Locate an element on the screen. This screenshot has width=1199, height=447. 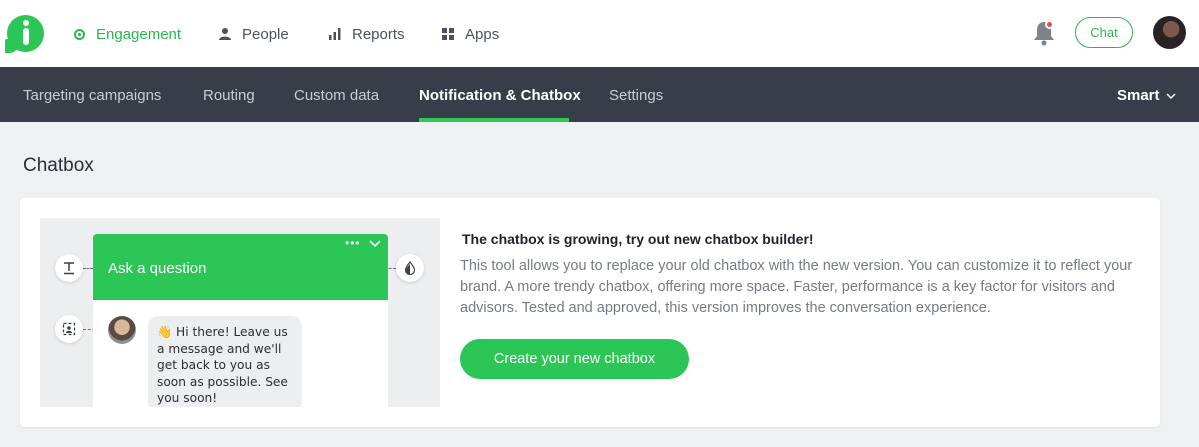
more-options-icon: ••• is located at coordinates (353, 243).